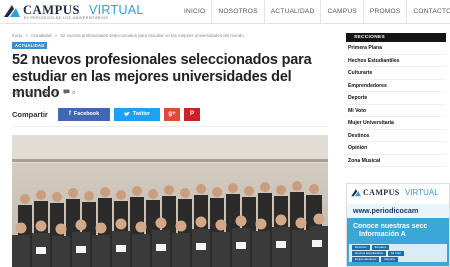  Describe the element at coordinates (66, 92) in the screenshot. I see `comment-icon` at that location.